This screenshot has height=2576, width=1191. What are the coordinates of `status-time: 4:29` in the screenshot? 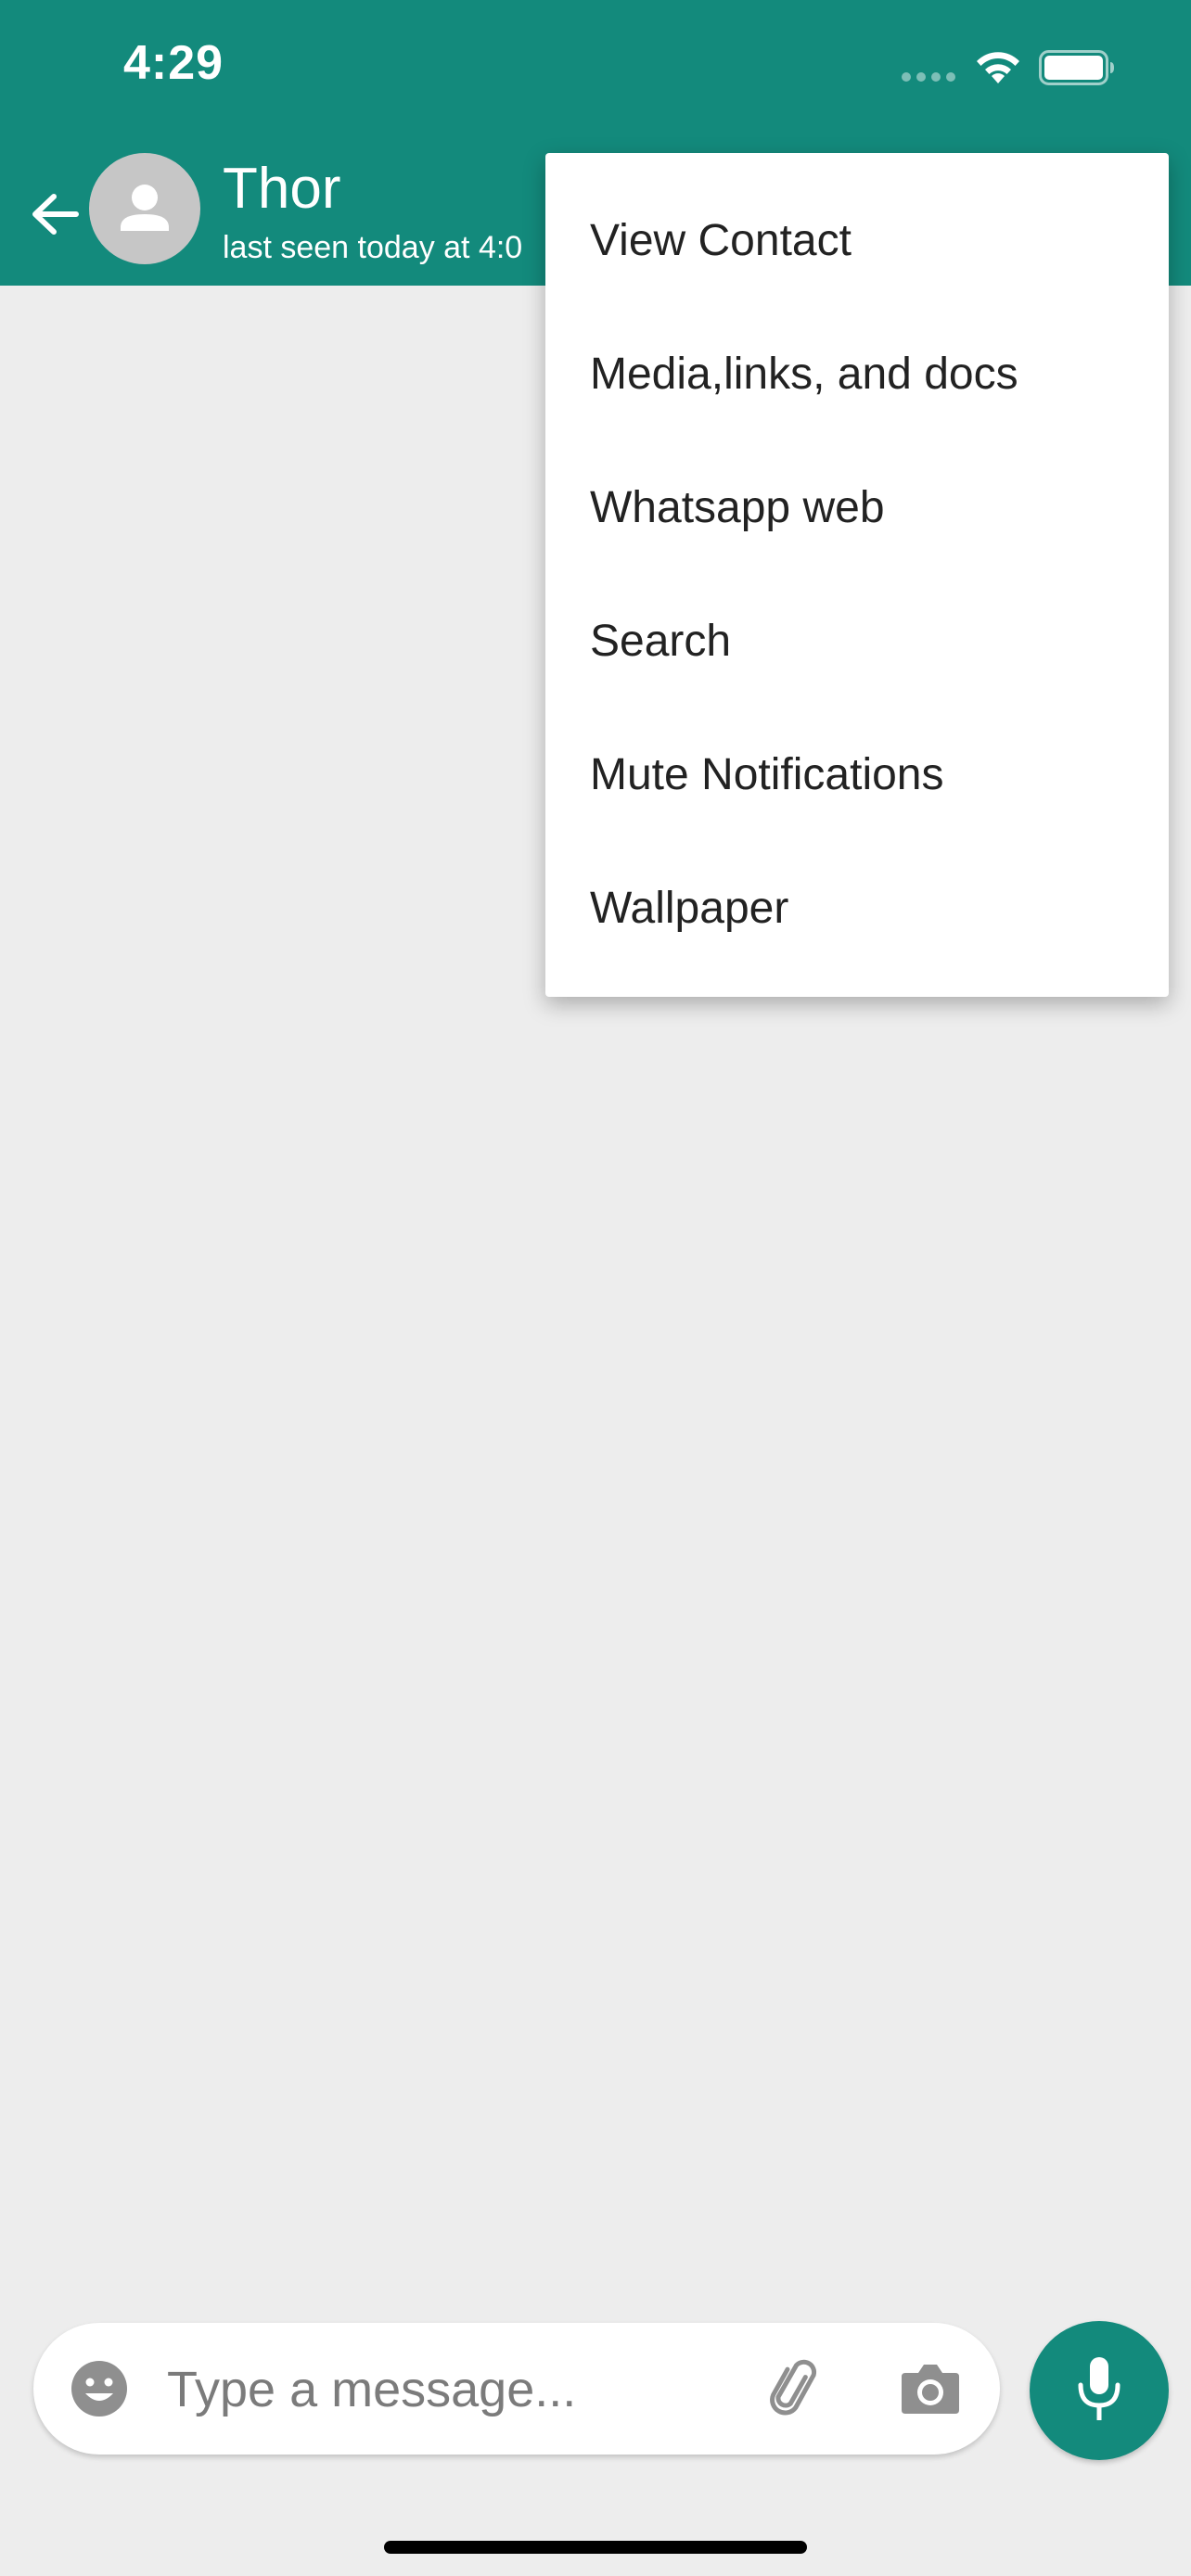 It's located at (173, 63).